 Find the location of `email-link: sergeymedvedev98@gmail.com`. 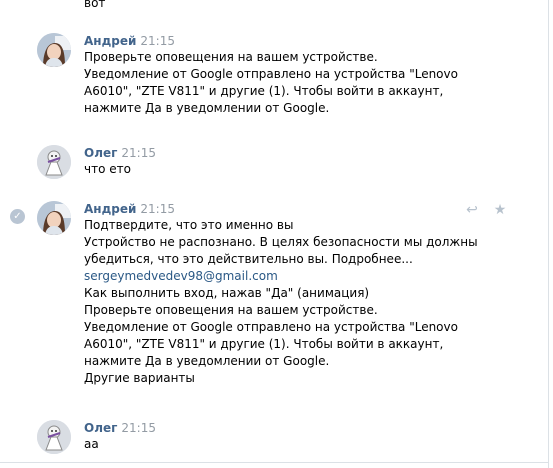

email-link: sergeymedvedev98@gmail.com is located at coordinates (304, 276).